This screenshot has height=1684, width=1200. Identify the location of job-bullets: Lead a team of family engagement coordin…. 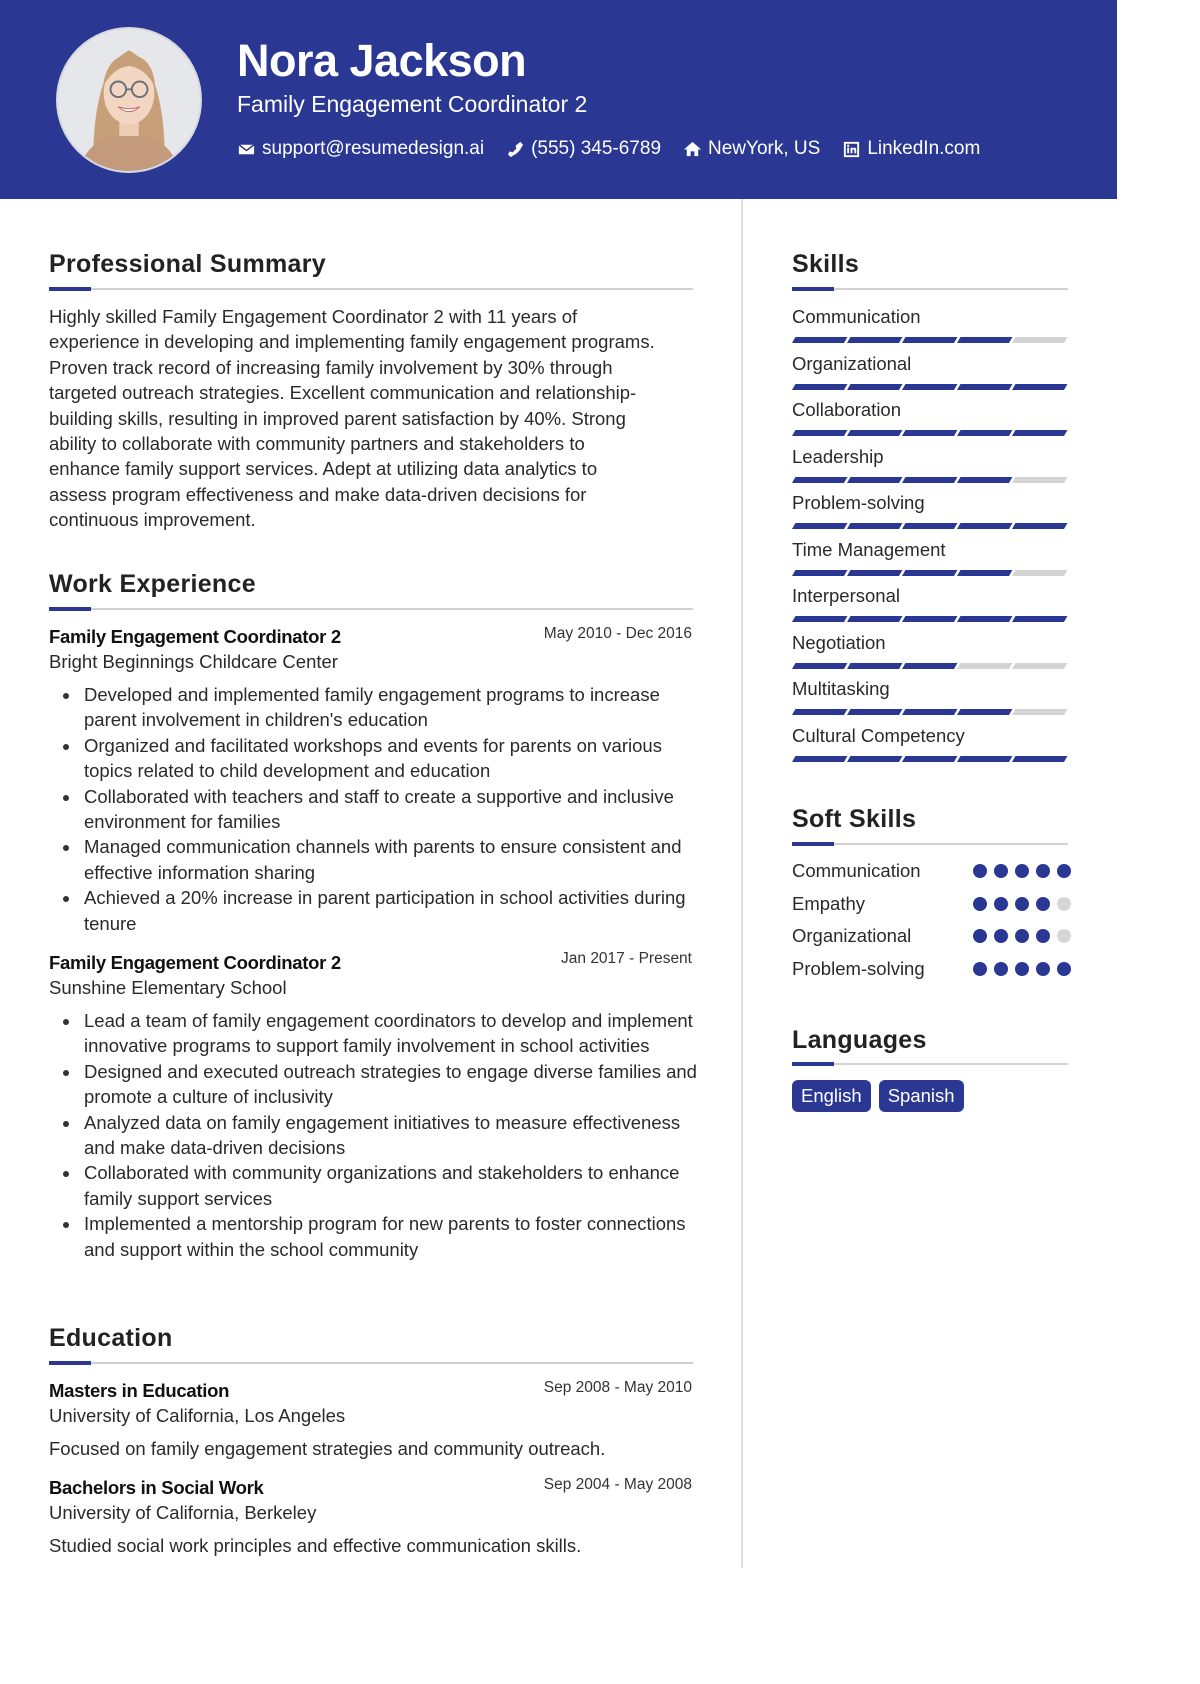
(379, 1135).